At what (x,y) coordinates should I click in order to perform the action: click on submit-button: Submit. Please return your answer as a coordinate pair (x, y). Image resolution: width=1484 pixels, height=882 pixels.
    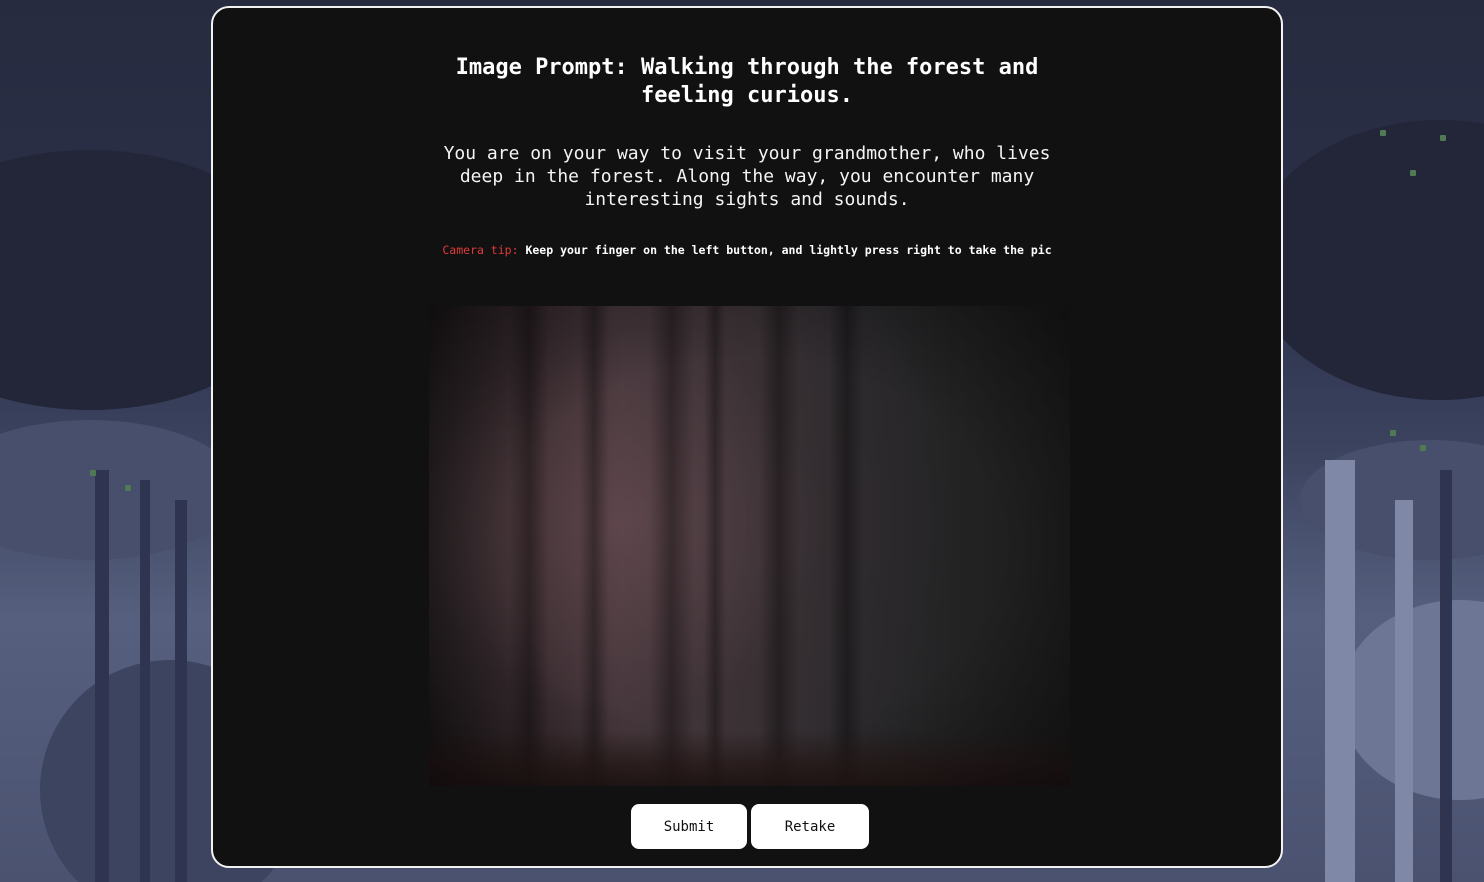
    Looking at the image, I should click on (689, 826).